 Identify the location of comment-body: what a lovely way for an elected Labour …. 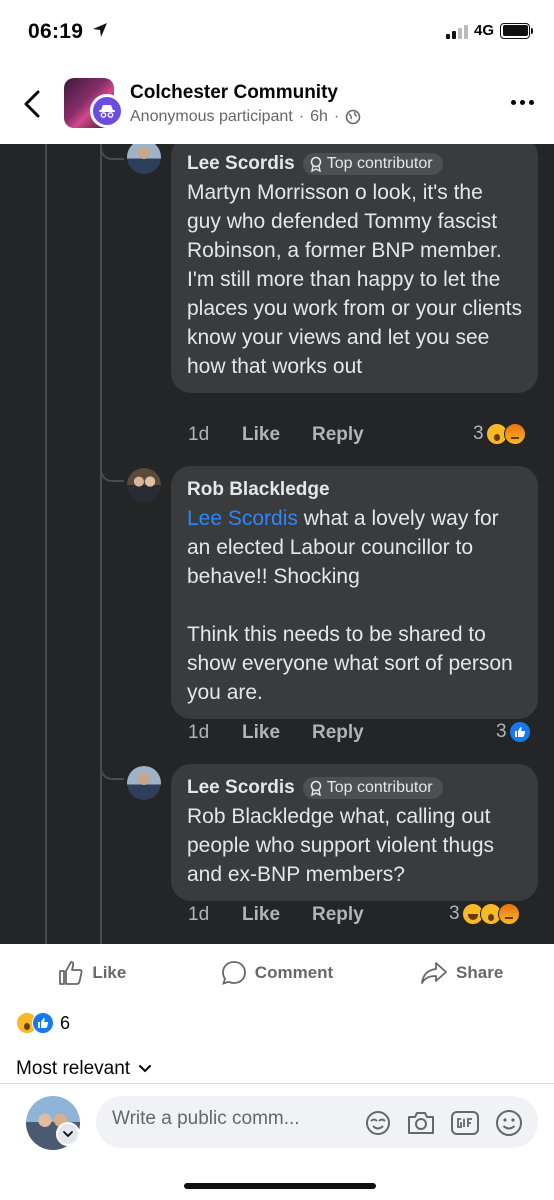
(350, 605).